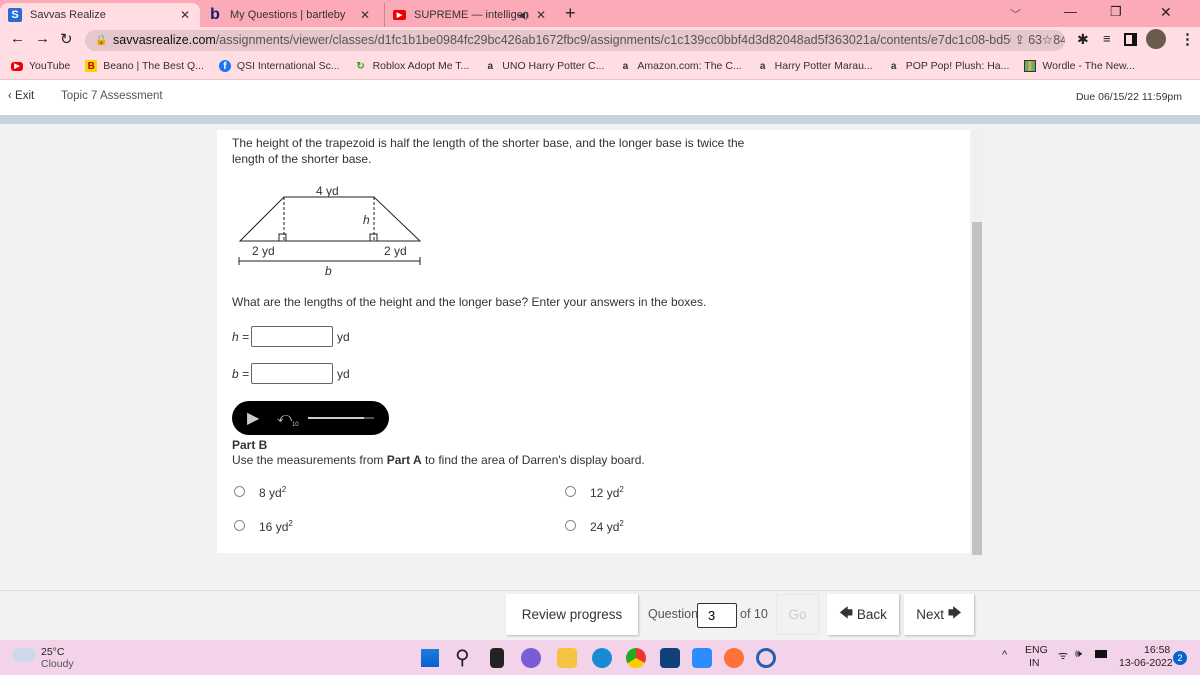  I want to click on tab-supreme: ▶ SUPREME — intelligence + p ◀) ✕, so click(470, 15).